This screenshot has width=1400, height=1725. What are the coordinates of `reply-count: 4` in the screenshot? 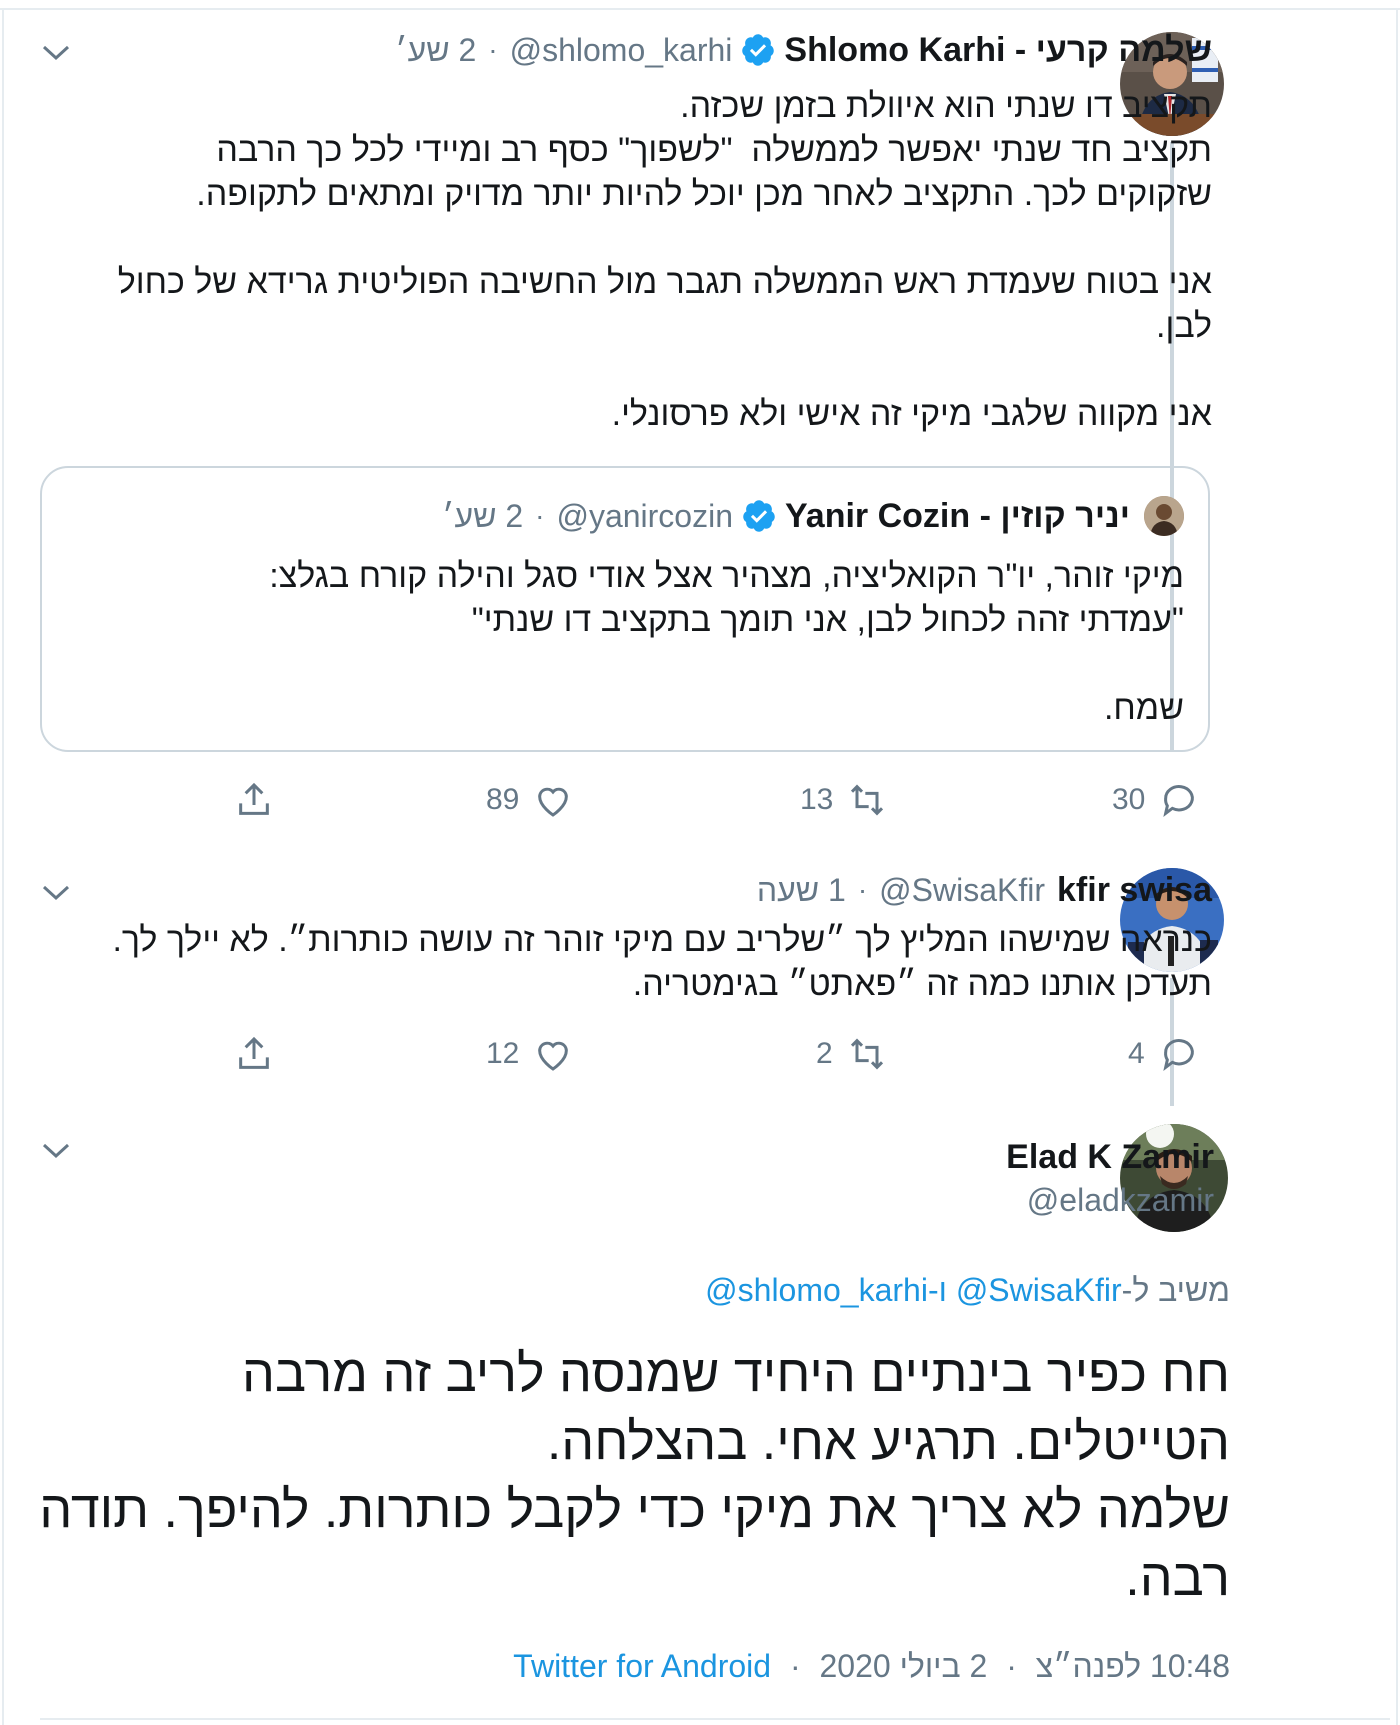 It's located at (1136, 1053).